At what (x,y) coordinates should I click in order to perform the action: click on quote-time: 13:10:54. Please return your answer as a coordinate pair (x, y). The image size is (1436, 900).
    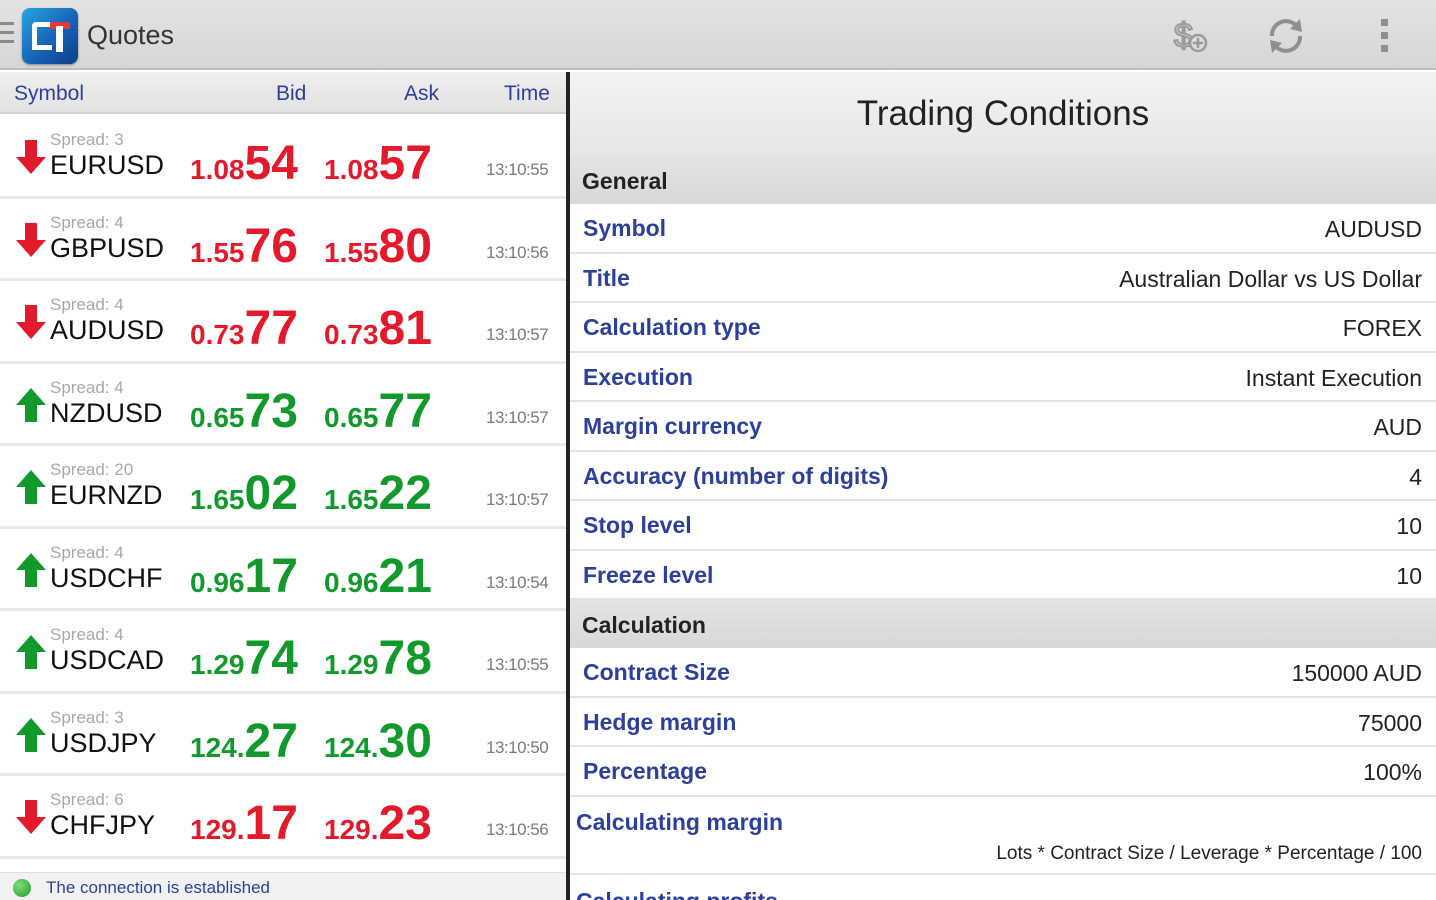
    Looking at the image, I should click on (517, 582).